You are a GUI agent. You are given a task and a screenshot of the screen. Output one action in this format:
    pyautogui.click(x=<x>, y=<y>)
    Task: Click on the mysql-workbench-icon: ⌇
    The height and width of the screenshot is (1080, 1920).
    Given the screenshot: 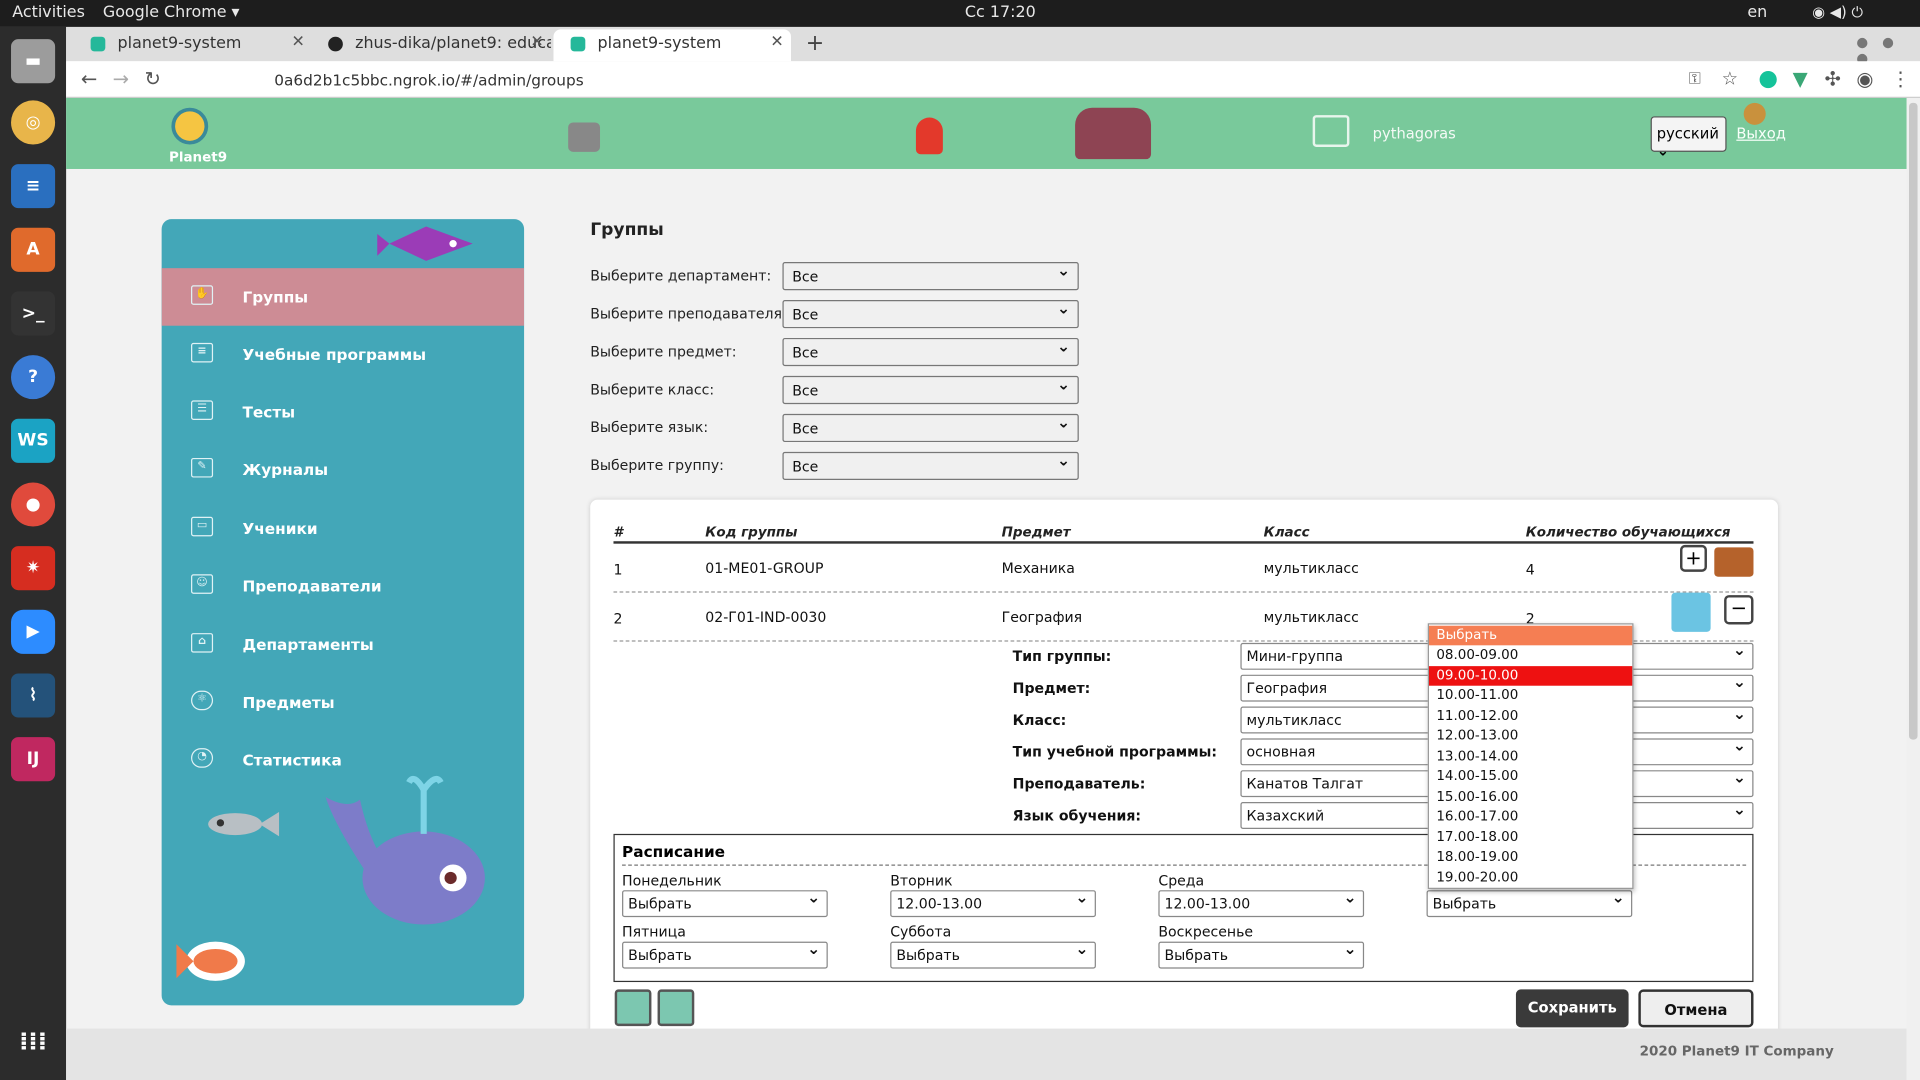 What is the action you would take?
    pyautogui.click(x=33, y=695)
    